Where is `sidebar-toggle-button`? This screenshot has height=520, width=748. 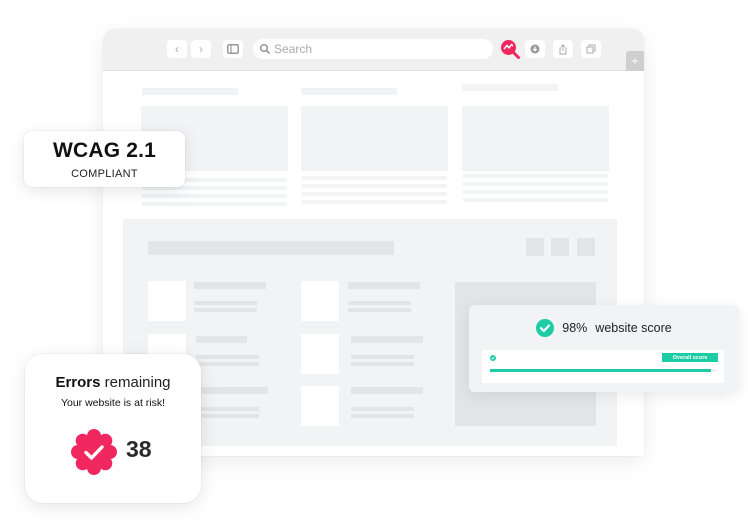
sidebar-toggle-button is located at coordinates (233, 49).